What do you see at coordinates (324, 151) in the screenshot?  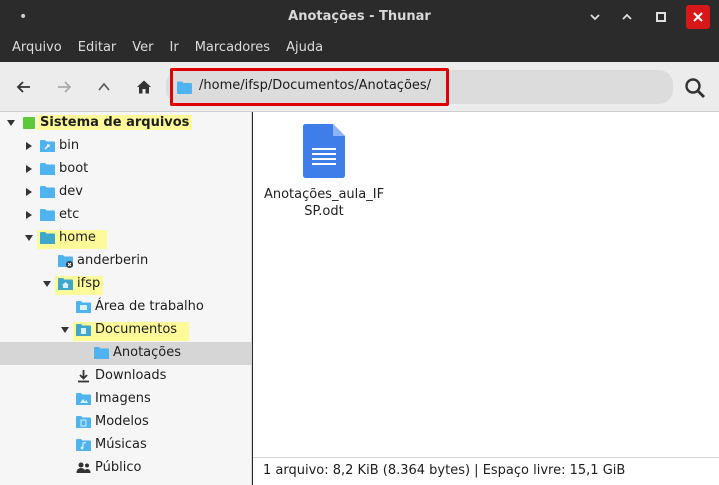 I see `document-icon` at bounding box center [324, 151].